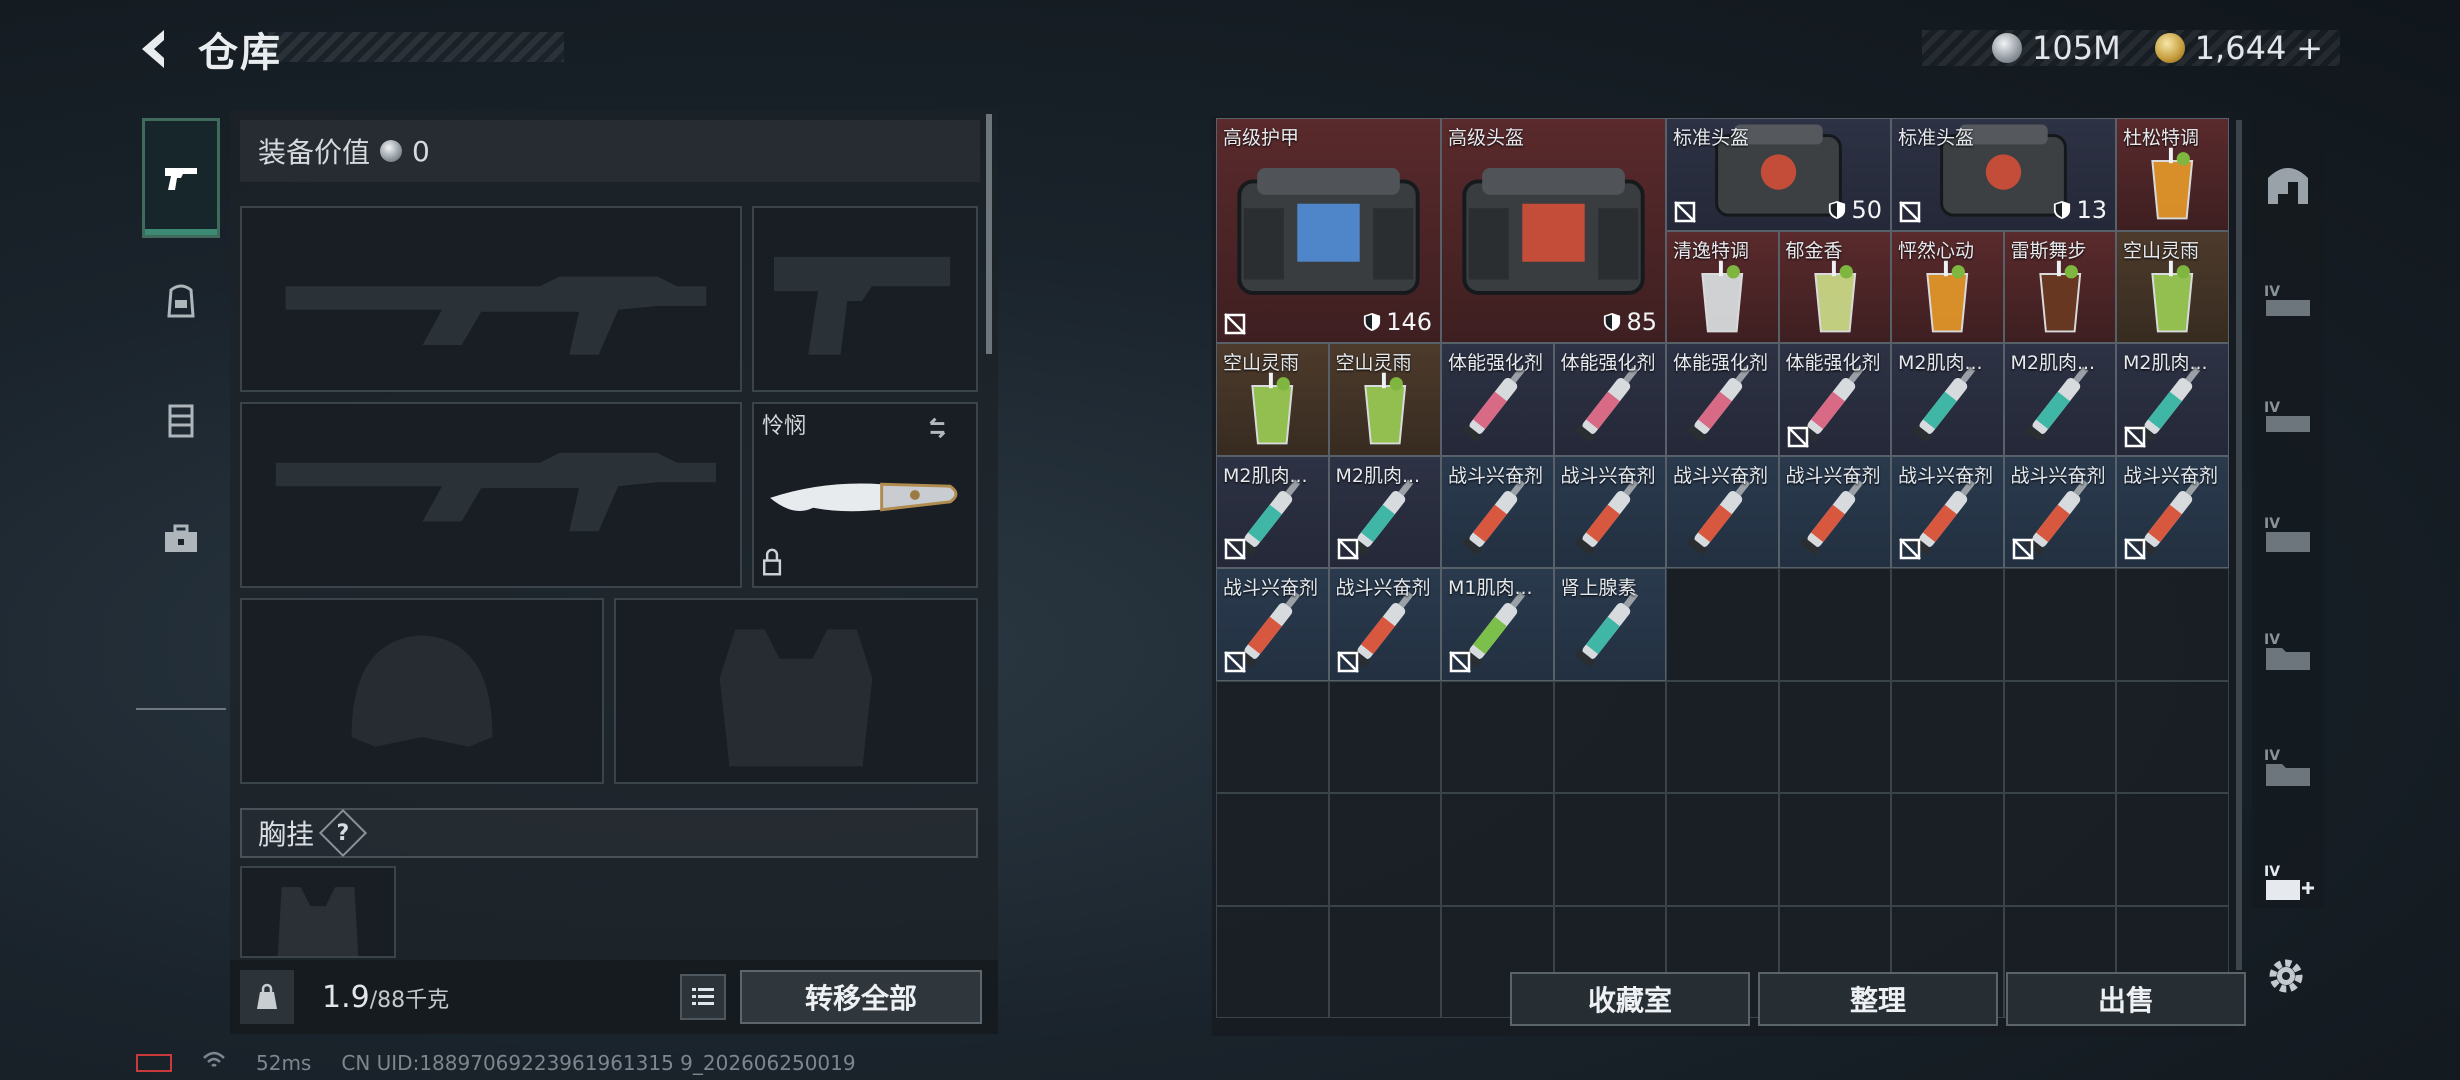  What do you see at coordinates (2288, 884) in the screenshot?
I see `container-iv-add-icon: IV` at bounding box center [2288, 884].